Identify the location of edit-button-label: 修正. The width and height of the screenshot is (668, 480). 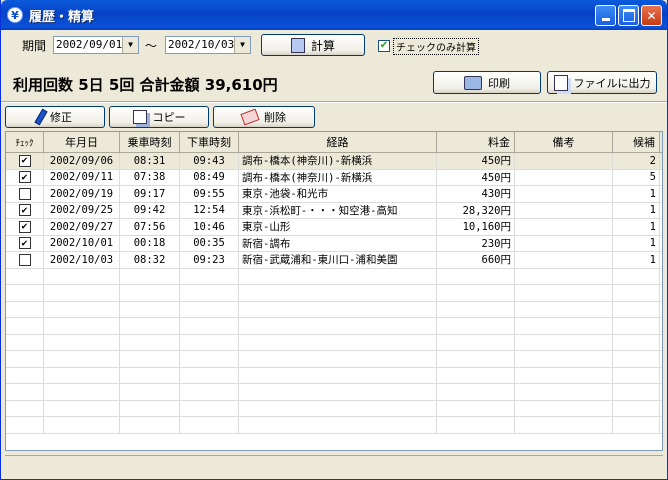
(61, 117).